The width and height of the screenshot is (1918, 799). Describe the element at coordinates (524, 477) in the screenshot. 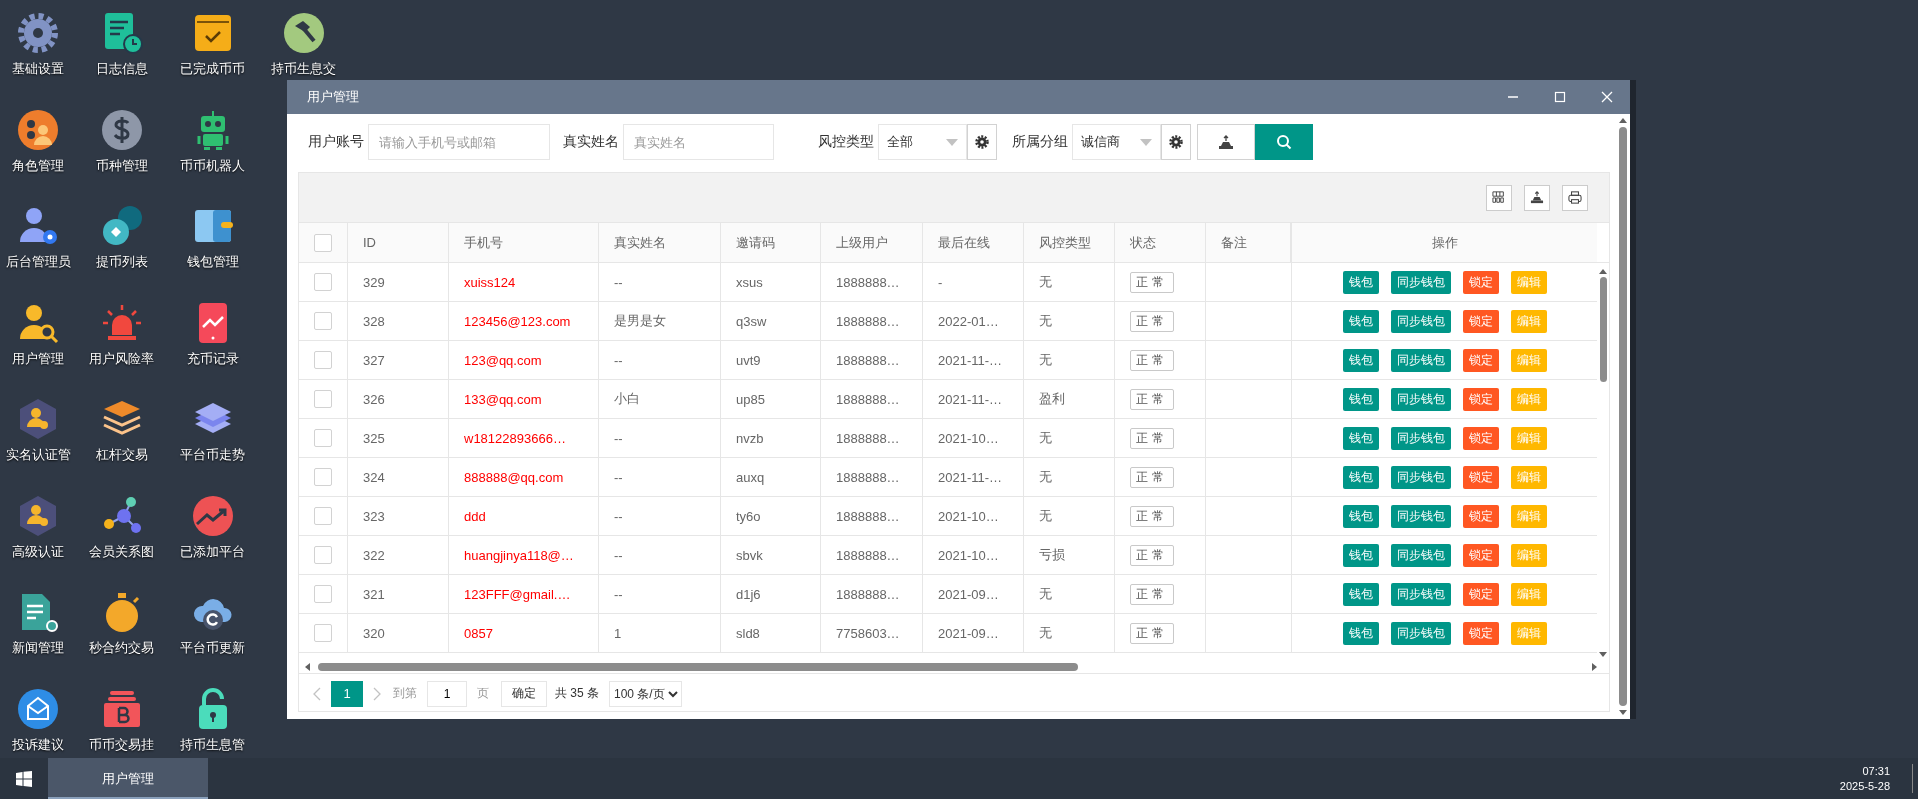

I see `account-link: 888888@qq.com` at that location.